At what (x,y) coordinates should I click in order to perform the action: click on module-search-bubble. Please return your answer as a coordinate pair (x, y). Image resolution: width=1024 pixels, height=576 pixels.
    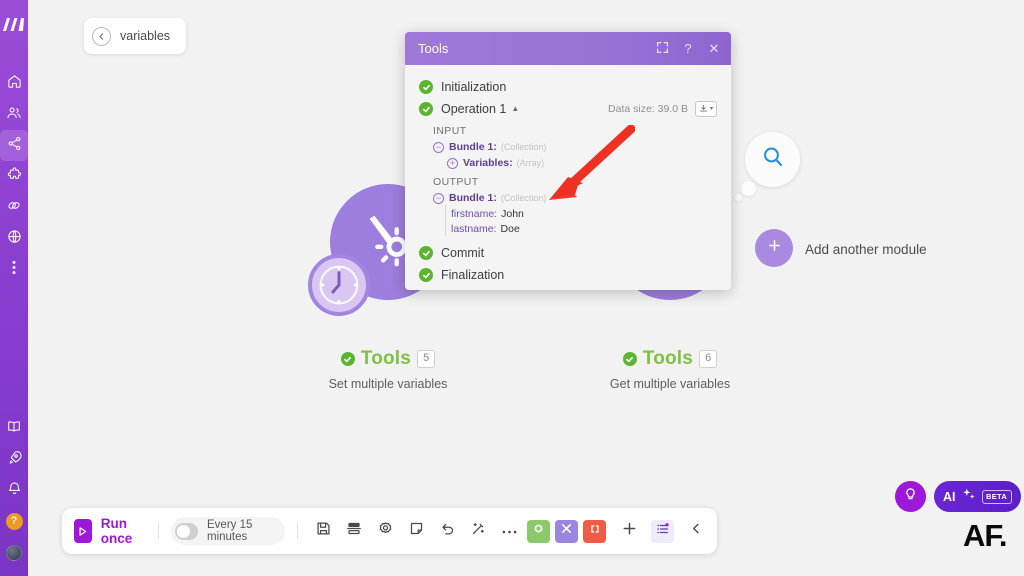
    Looking at the image, I should click on (772, 159).